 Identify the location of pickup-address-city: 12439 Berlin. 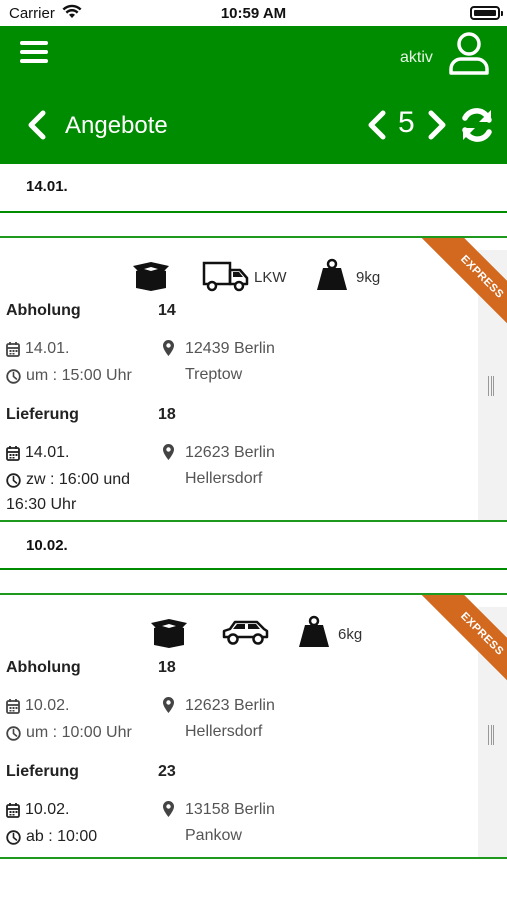
(230, 348).